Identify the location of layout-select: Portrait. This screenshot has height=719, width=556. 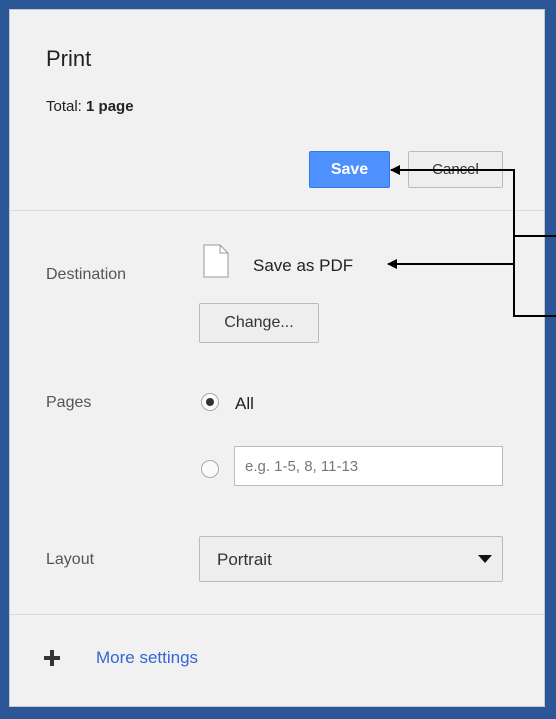
(351, 559).